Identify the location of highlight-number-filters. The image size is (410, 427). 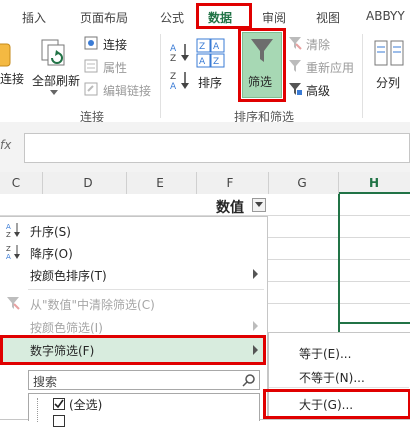
(133, 350).